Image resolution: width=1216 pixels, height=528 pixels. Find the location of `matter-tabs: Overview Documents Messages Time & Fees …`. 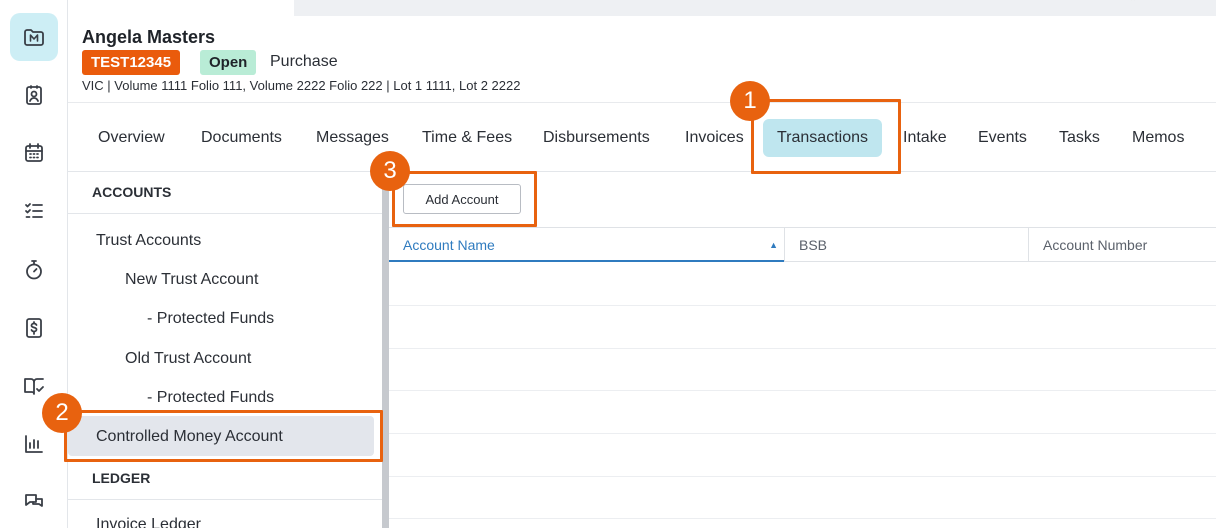

matter-tabs: Overview Documents Messages Time & Fees … is located at coordinates (642, 137).